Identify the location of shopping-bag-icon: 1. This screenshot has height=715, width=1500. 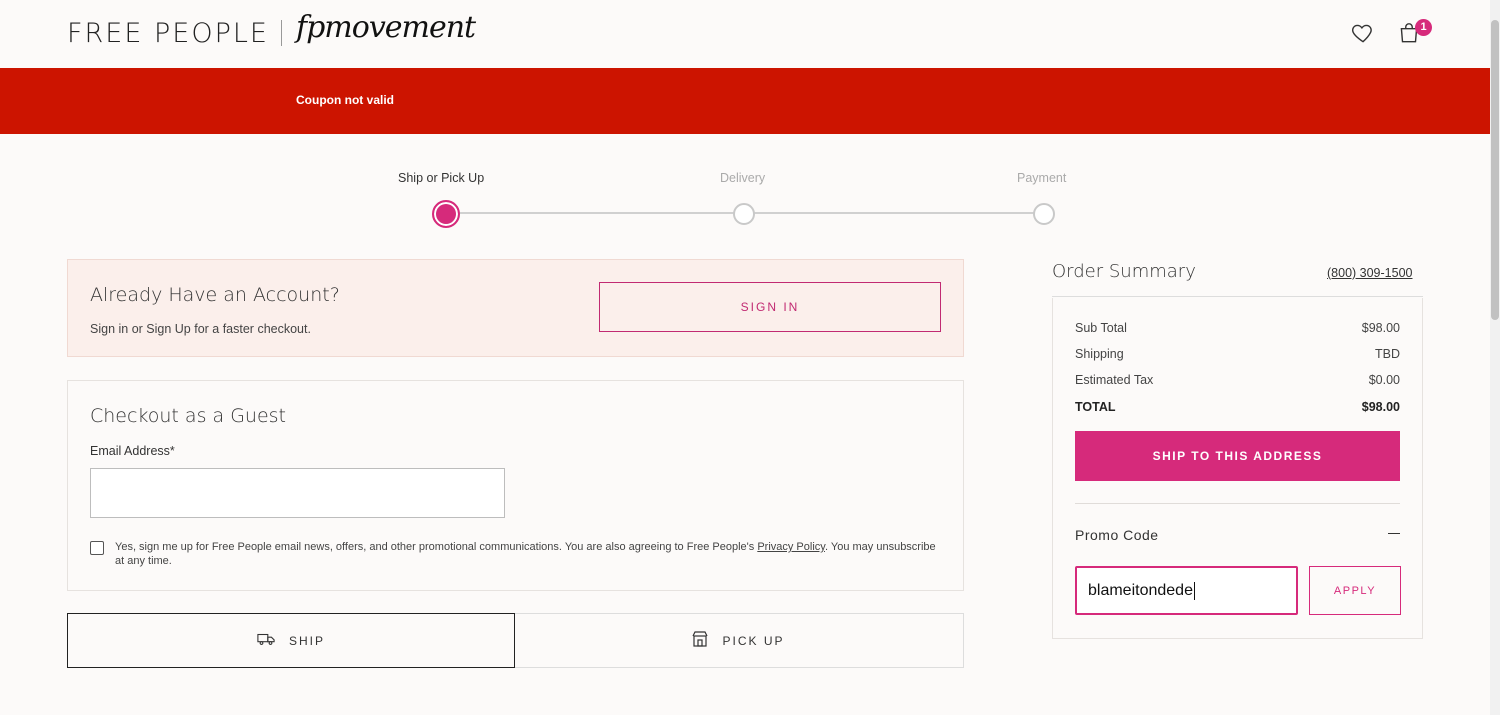
(1414, 32).